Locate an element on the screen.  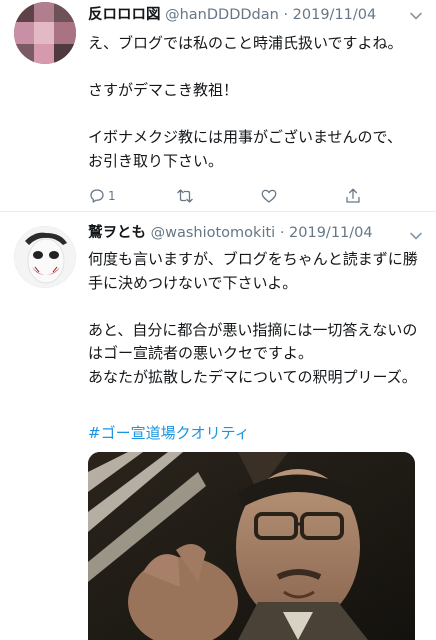
tweet-header: 鷲ヲとも @washiotomokiti · 2019/11/04 is located at coordinates (230, 233).